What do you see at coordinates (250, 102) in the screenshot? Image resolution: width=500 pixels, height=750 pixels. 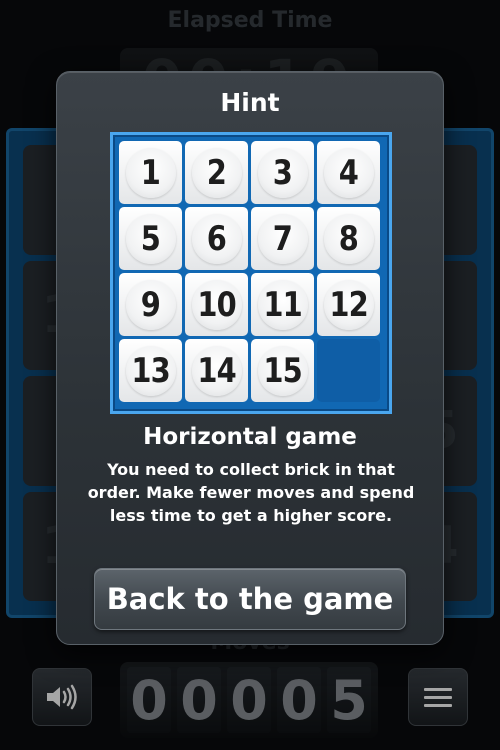 I see `dialog-title: Hint` at bounding box center [250, 102].